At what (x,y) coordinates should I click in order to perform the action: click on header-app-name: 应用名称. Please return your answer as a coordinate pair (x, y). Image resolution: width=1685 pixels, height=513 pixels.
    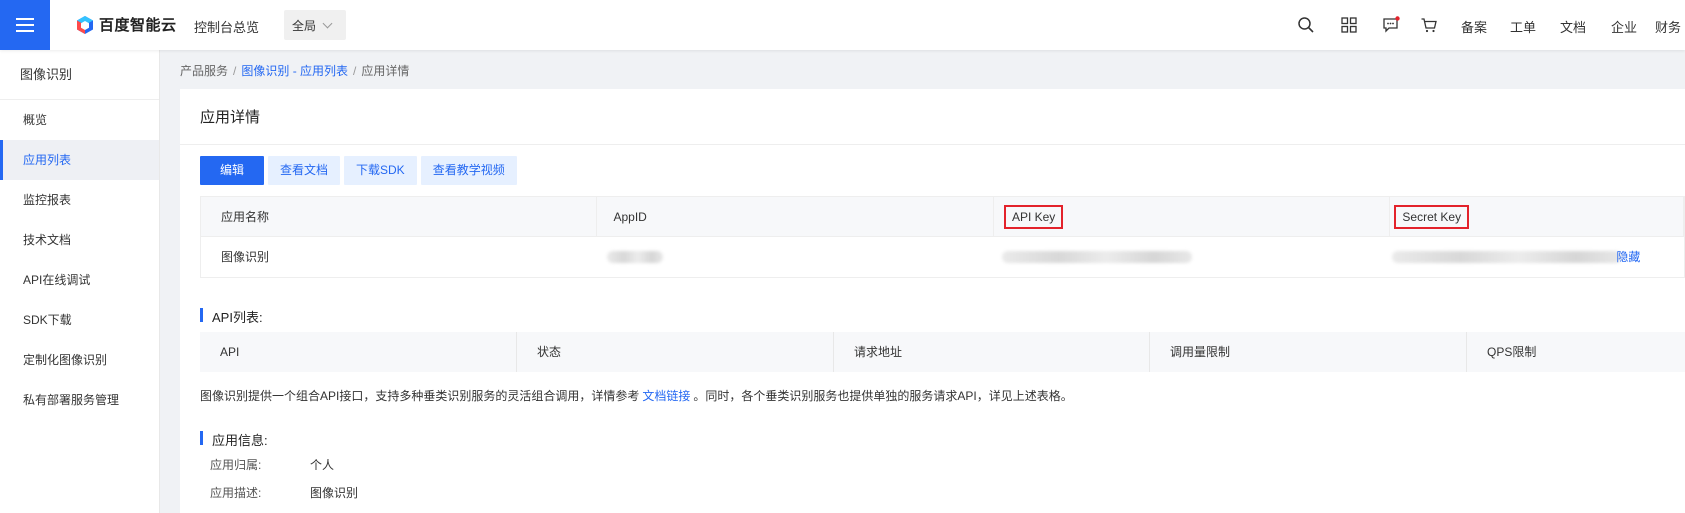
    Looking at the image, I should click on (399, 216).